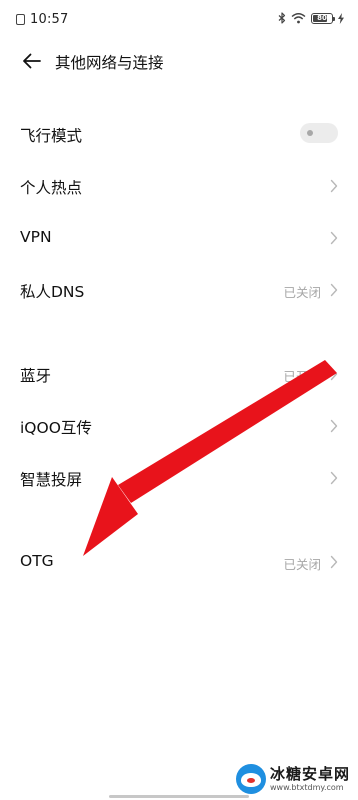 Image resolution: width=358 pixels, height=800 pixels. I want to click on status-bar: 10:57 80, so click(179, 20).